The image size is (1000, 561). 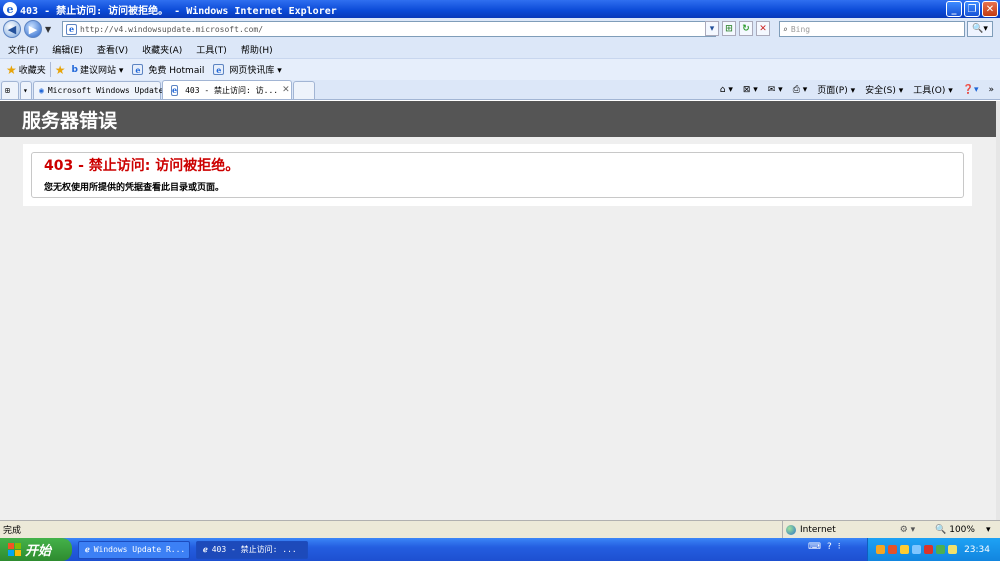 What do you see at coordinates (500, 49) in the screenshot?
I see `menu-bar: 文件(F) 编辑(E) 查看(V) 收藏夹(A) 工具(T) 帮助(H)` at bounding box center [500, 49].